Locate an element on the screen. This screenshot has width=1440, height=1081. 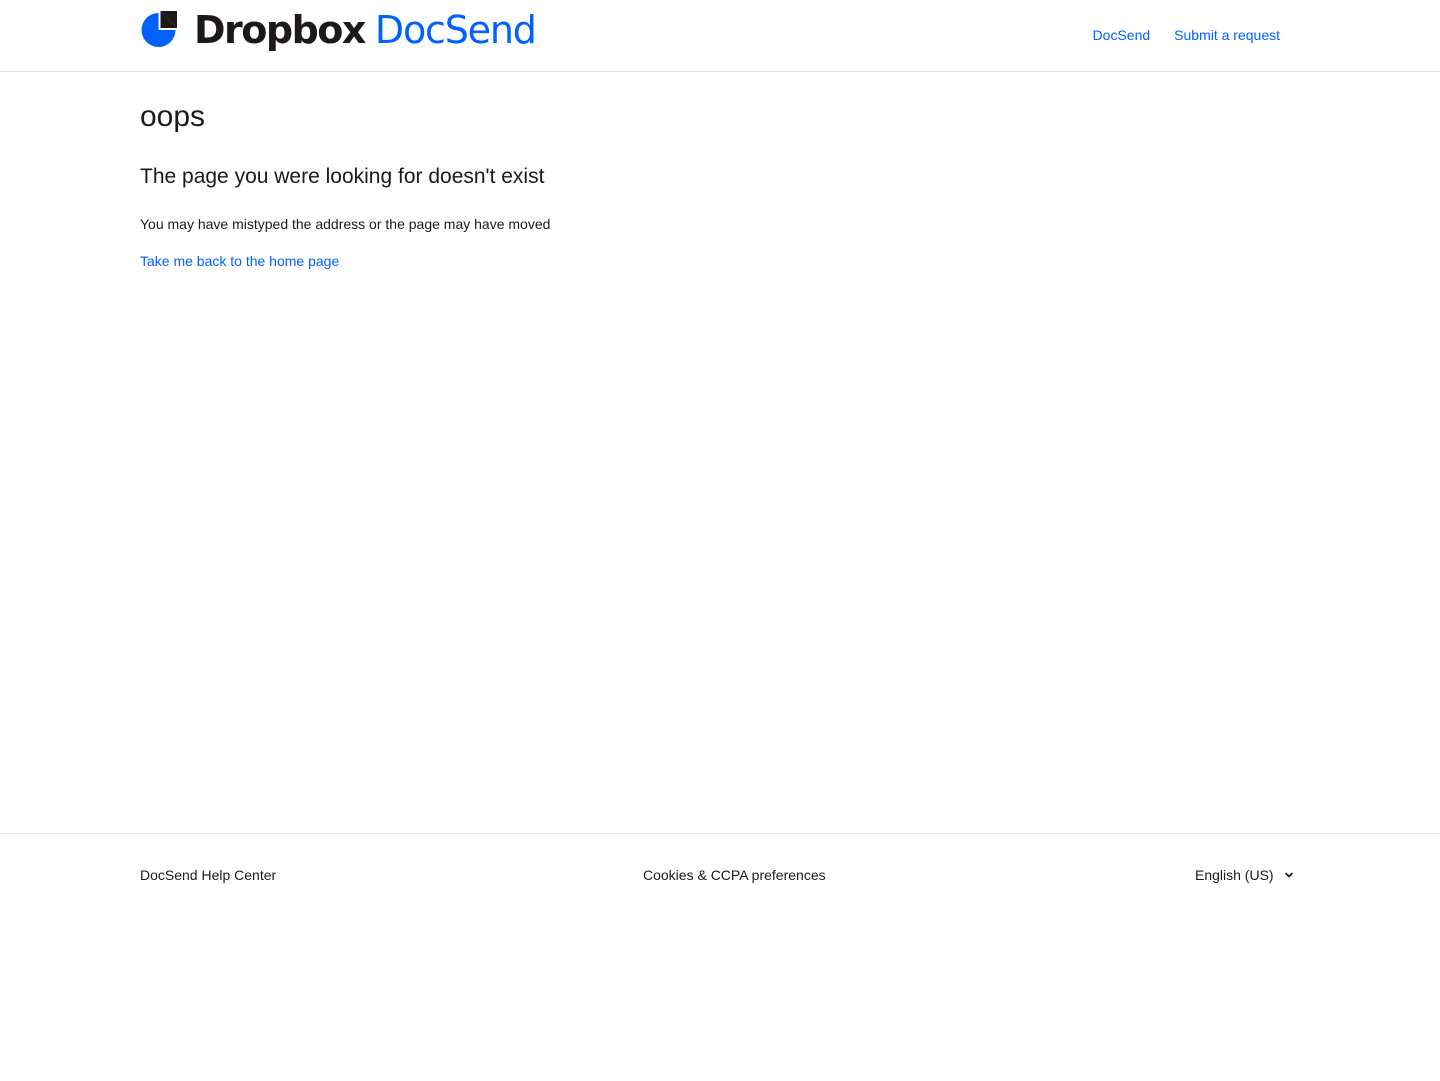
home-page-link: Take me back to the home page is located at coordinates (239, 261).